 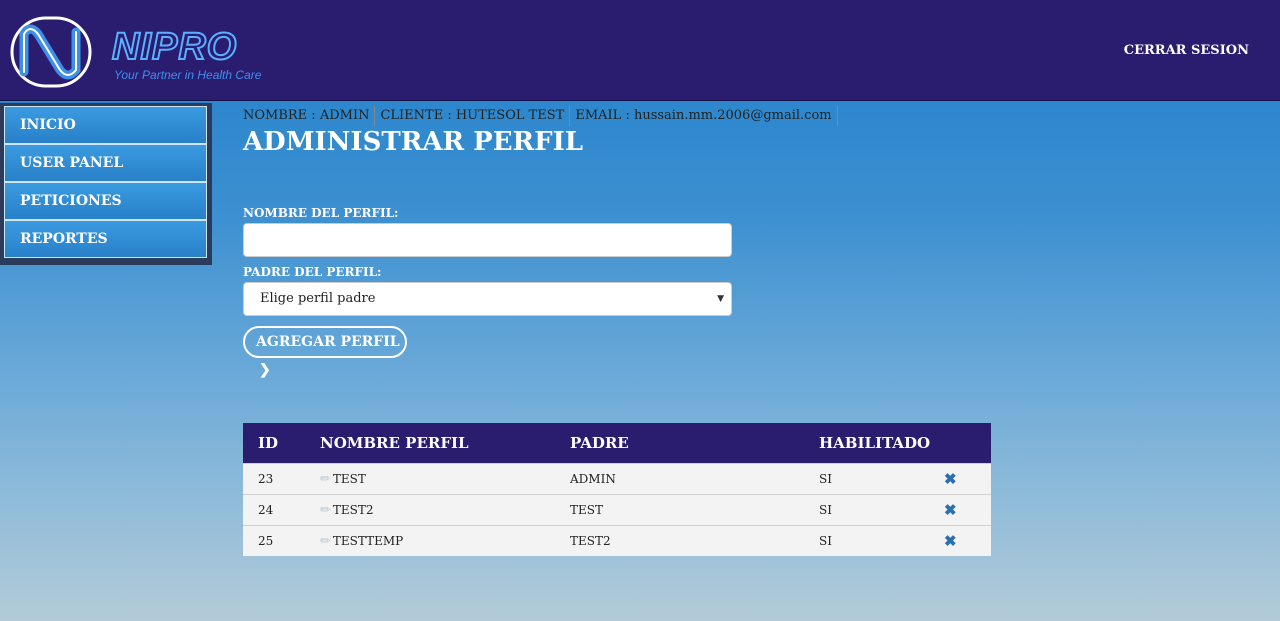 What do you see at coordinates (1186, 50) in the screenshot?
I see `logout-link: CERRAR SESION` at bounding box center [1186, 50].